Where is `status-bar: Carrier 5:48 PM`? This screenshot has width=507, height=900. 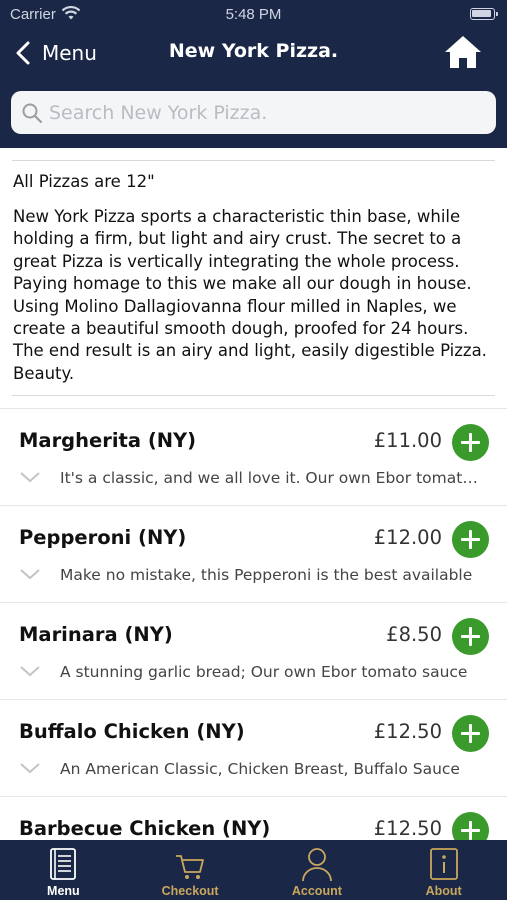
status-bar: Carrier 5:48 PM is located at coordinates (253, 14).